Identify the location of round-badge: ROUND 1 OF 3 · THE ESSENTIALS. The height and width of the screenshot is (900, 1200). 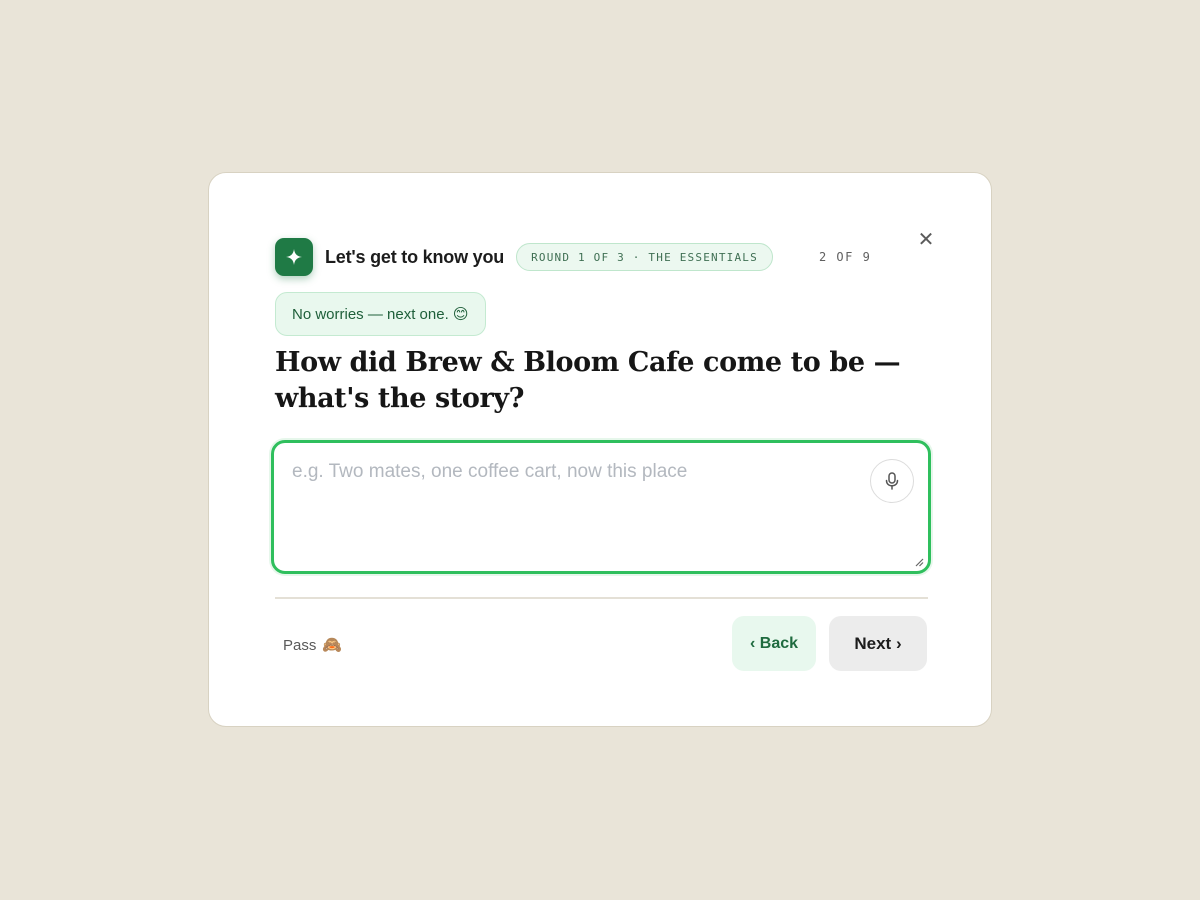
(644, 257).